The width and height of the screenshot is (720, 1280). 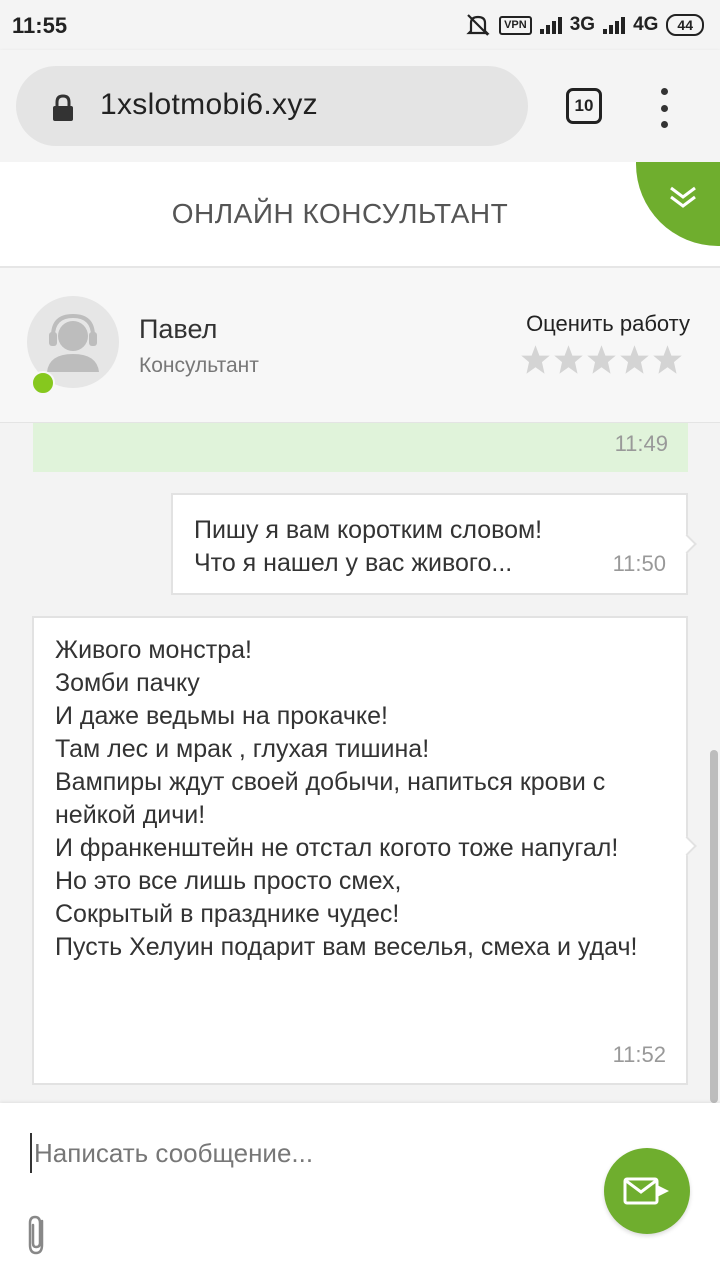 I want to click on chat-header: ОНЛАЙН КОНСУЛЬТАНТ, so click(x=360, y=215).